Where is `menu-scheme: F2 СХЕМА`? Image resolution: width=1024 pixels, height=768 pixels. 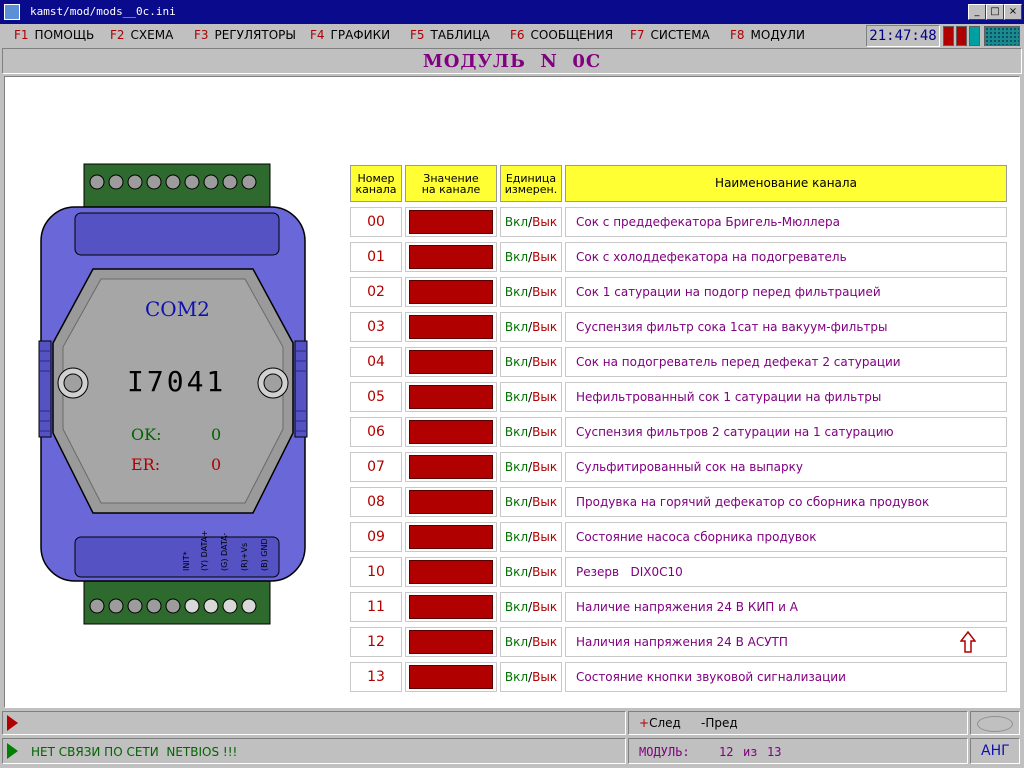
menu-scheme: F2 СХЕМА is located at coordinates (141, 35).